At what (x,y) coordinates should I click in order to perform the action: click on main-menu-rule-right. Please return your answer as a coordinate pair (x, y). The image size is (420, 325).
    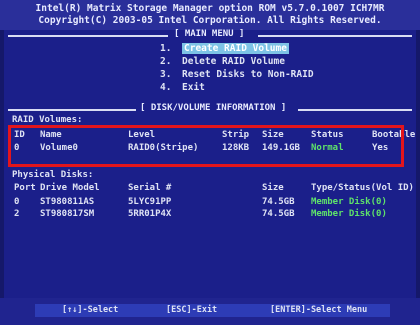
    Looking at the image, I should click on (335, 36).